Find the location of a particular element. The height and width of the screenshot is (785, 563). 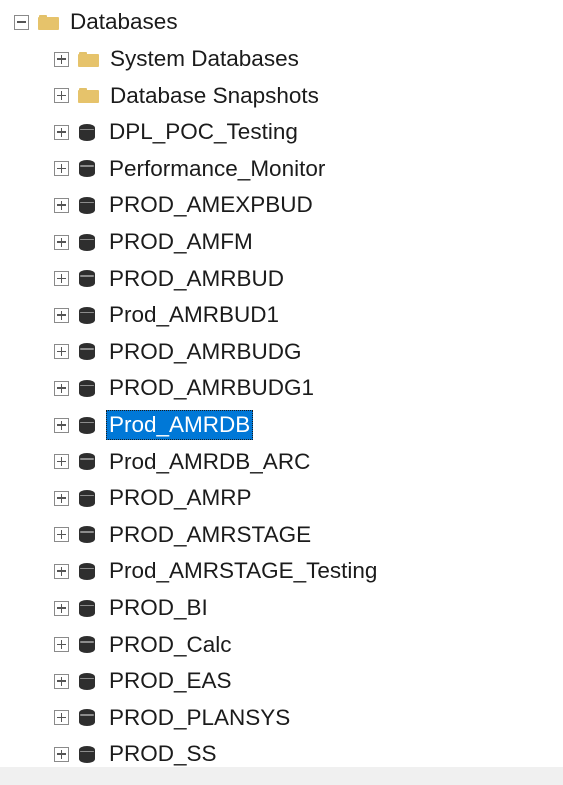

tree-node: PROD_AMRSTAGE is located at coordinates (184, 535).